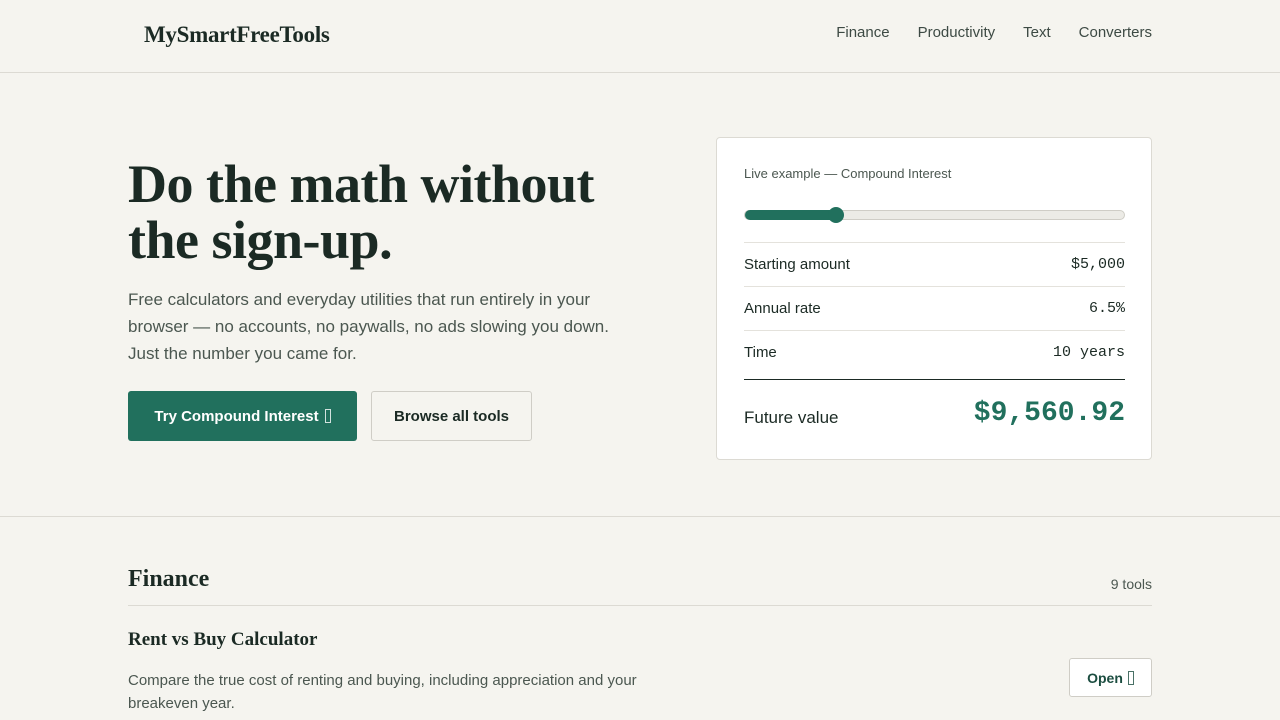 The image size is (1280, 720). What do you see at coordinates (361, 212) in the screenshot?
I see `hero-title: Do the math without the sign-up.` at bounding box center [361, 212].